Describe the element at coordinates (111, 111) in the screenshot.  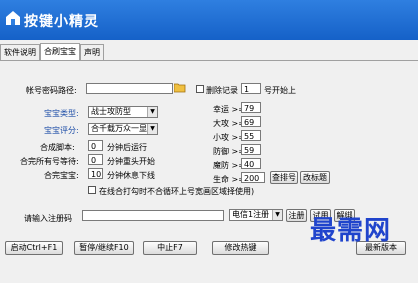
I see `baby-type-value: 战士攻防型` at that location.